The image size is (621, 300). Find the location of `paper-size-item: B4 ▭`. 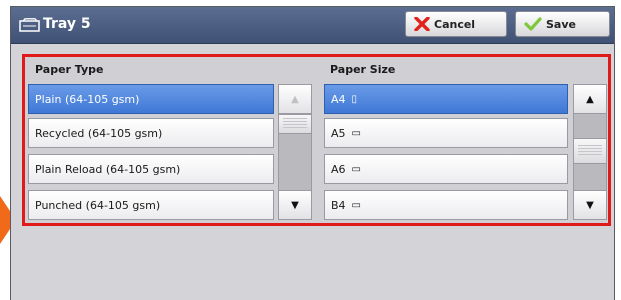

paper-size-item: B4 ▭ is located at coordinates (446, 205).